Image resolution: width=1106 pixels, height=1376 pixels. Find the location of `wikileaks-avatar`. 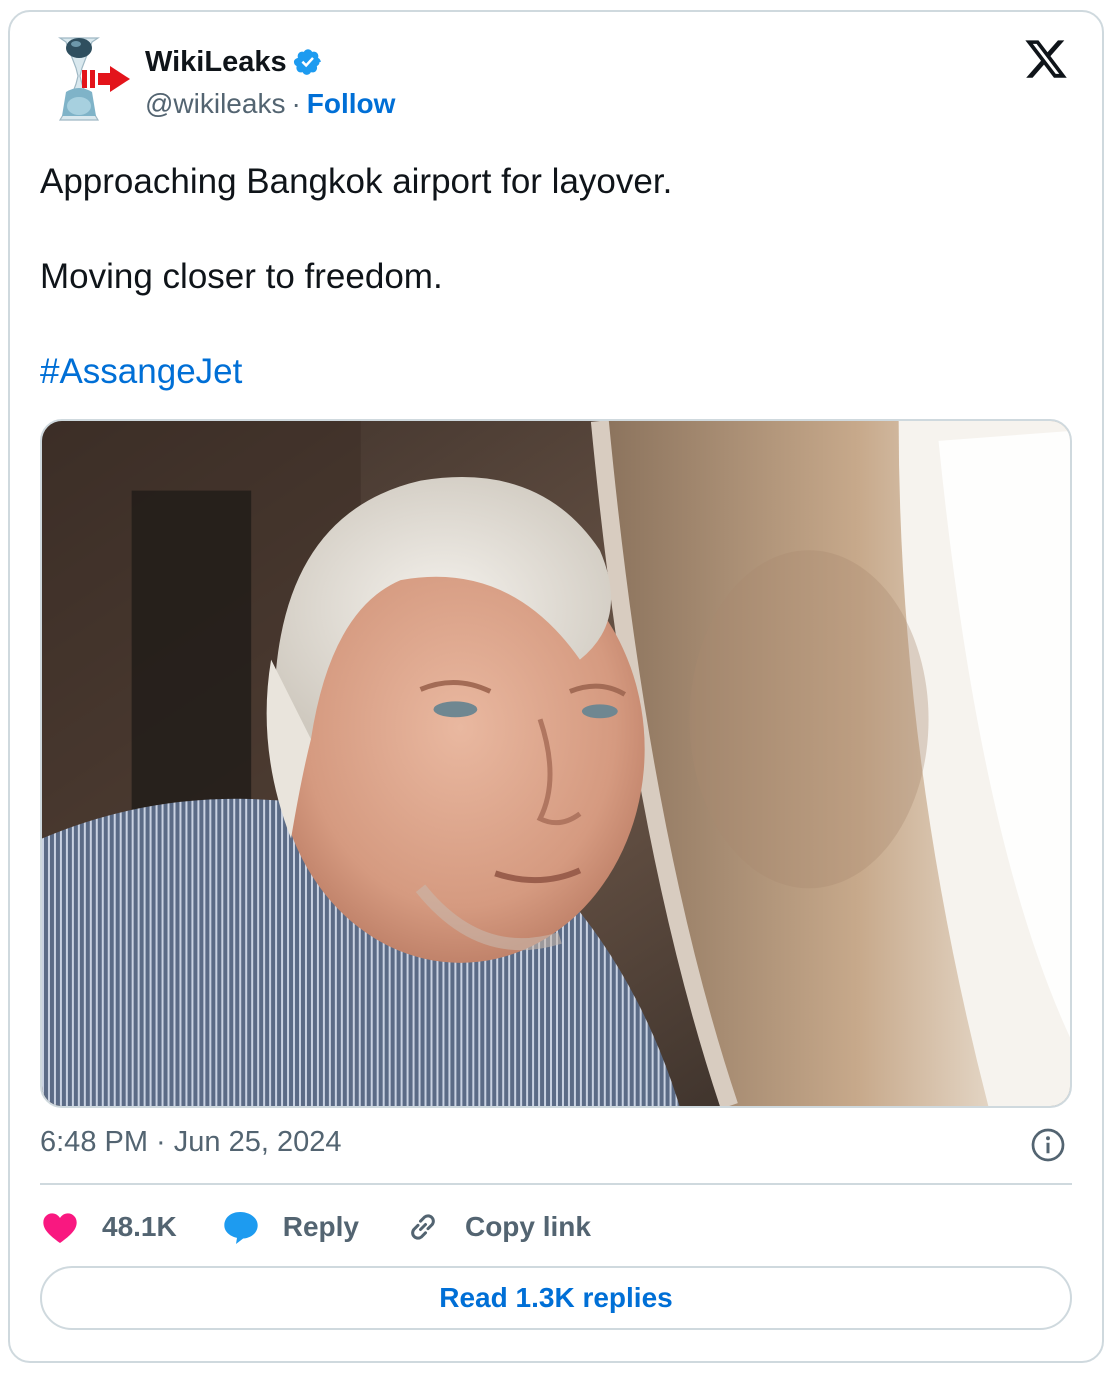

wikileaks-avatar is located at coordinates (86, 80).